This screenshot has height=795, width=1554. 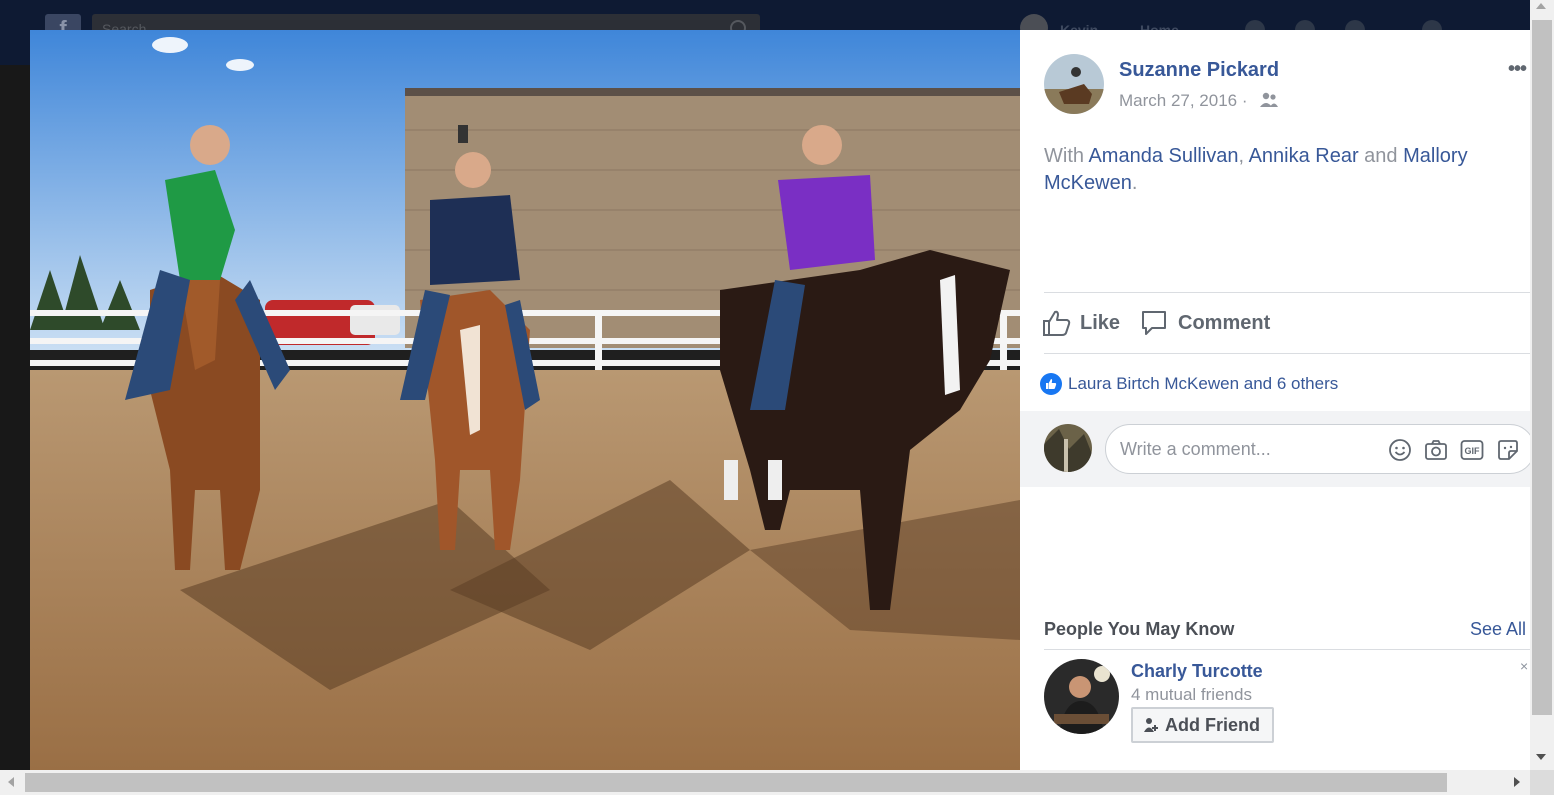 I want to click on mutual-friends: 4 mutual friends, so click(x=1191, y=695).